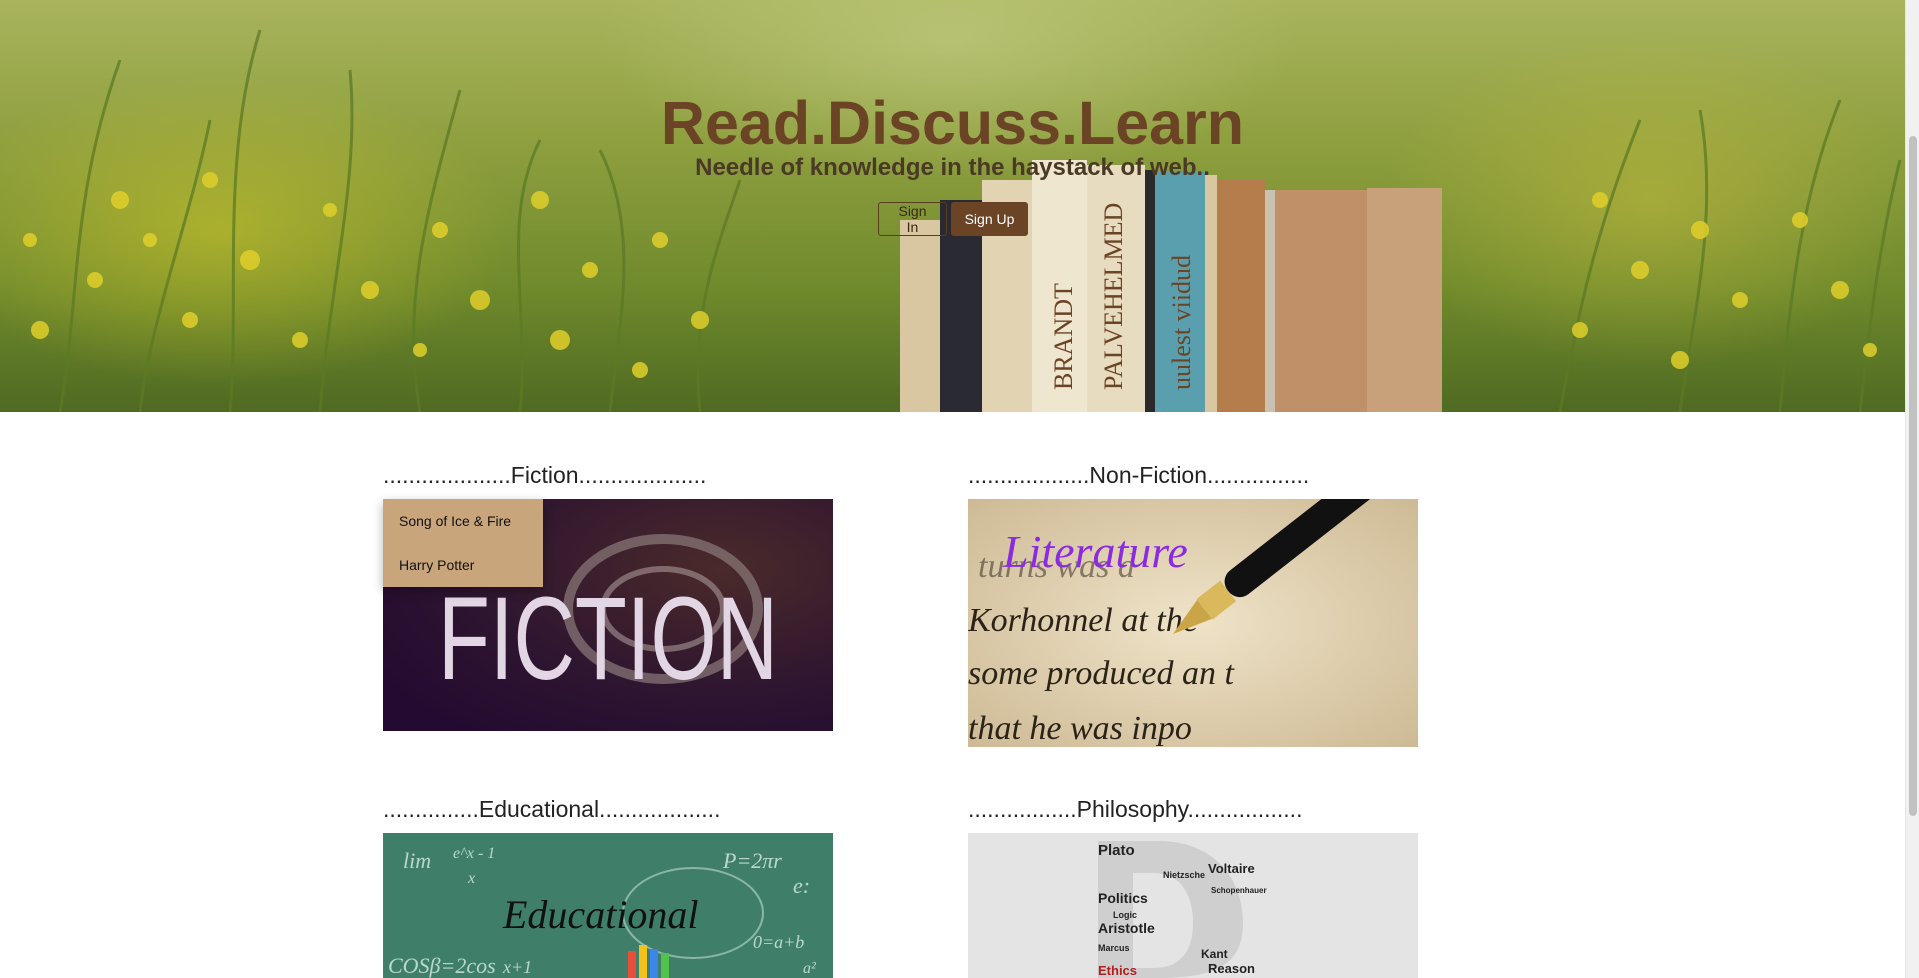 Image resolution: width=1919 pixels, height=978 pixels. Describe the element at coordinates (1184, 875) in the screenshot. I see `svg-text: Nietzsche` at that location.